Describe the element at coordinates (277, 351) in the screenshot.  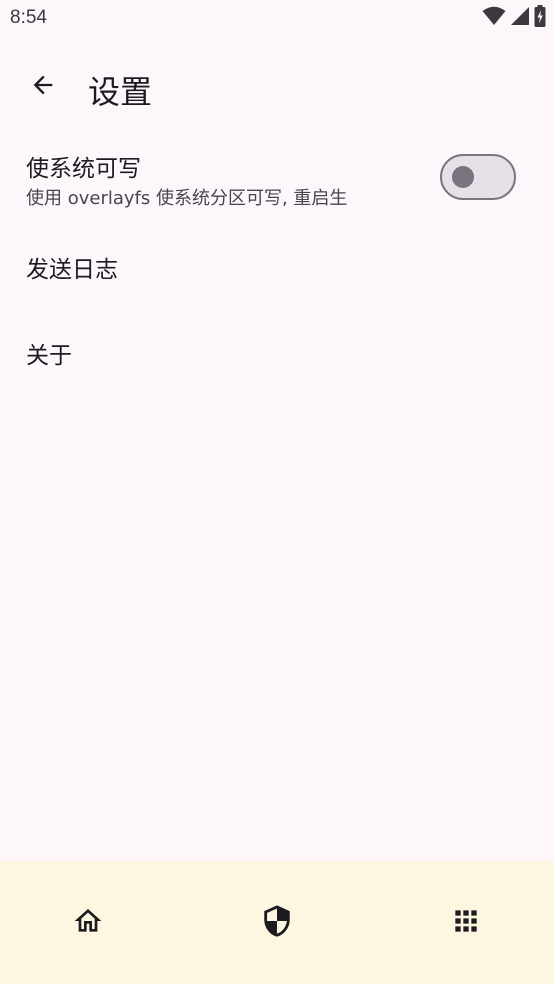
I see `setting-about: 关于` at that location.